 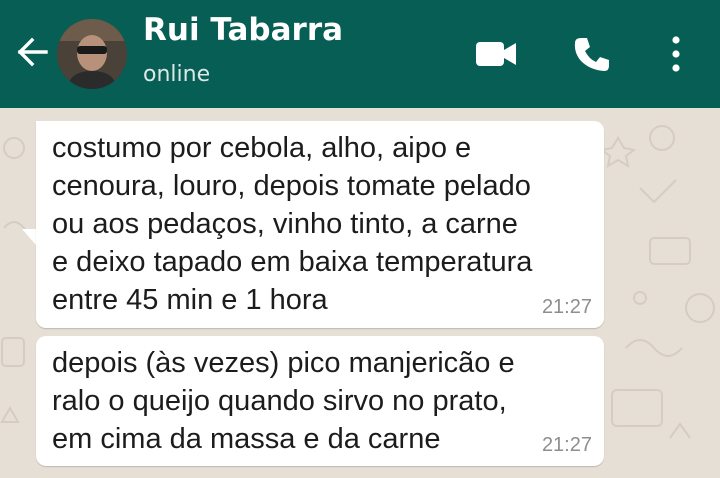 What do you see at coordinates (32, 52) in the screenshot?
I see `back-arrow-icon` at bounding box center [32, 52].